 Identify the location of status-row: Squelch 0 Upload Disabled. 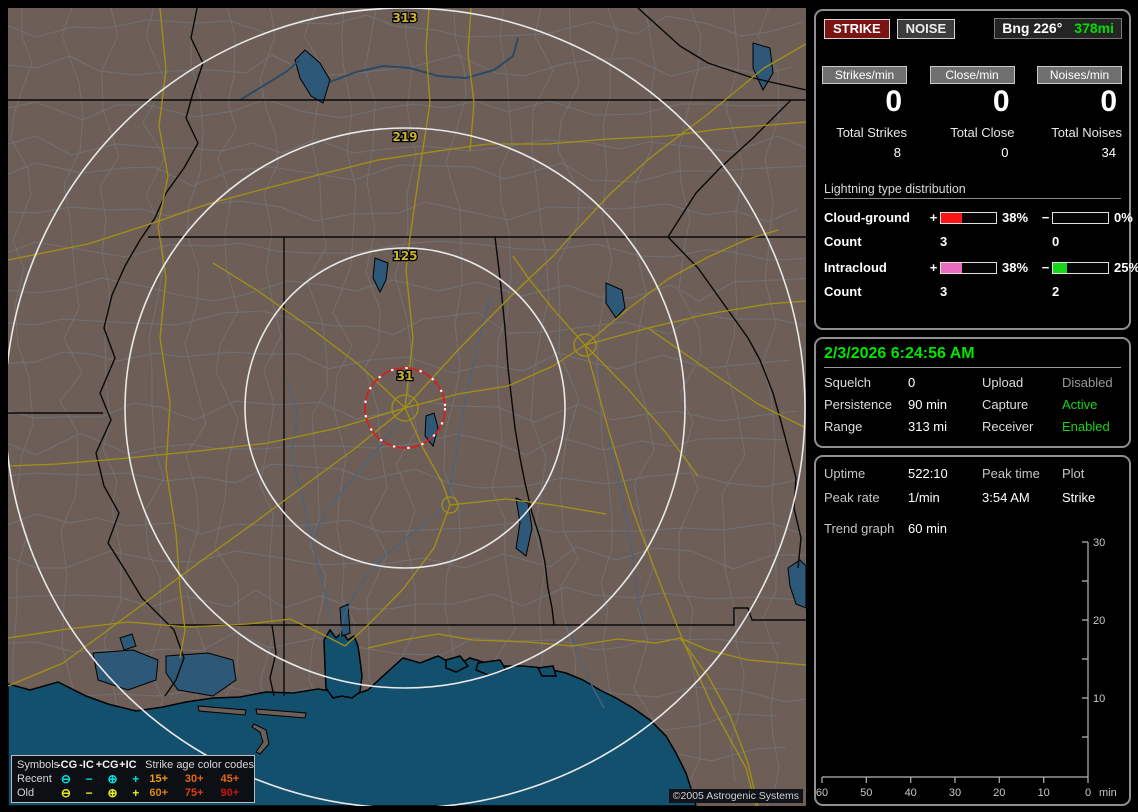
(972, 382).